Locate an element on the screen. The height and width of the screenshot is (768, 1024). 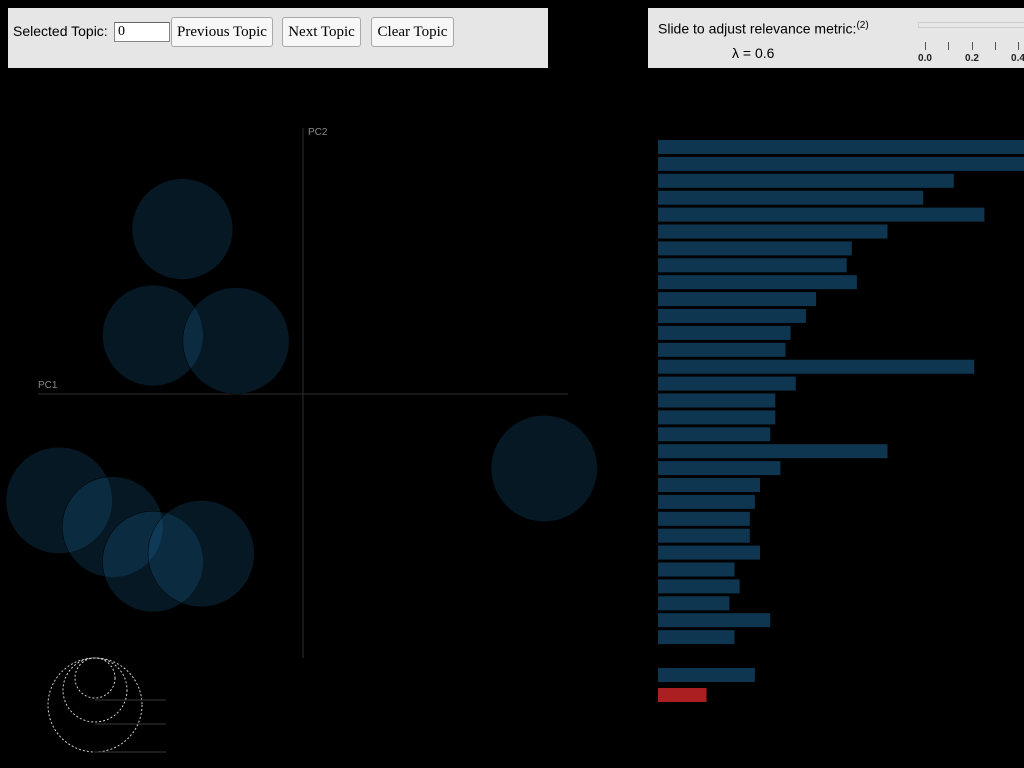
clear-topic-button: Clear Topic is located at coordinates (412, 32).